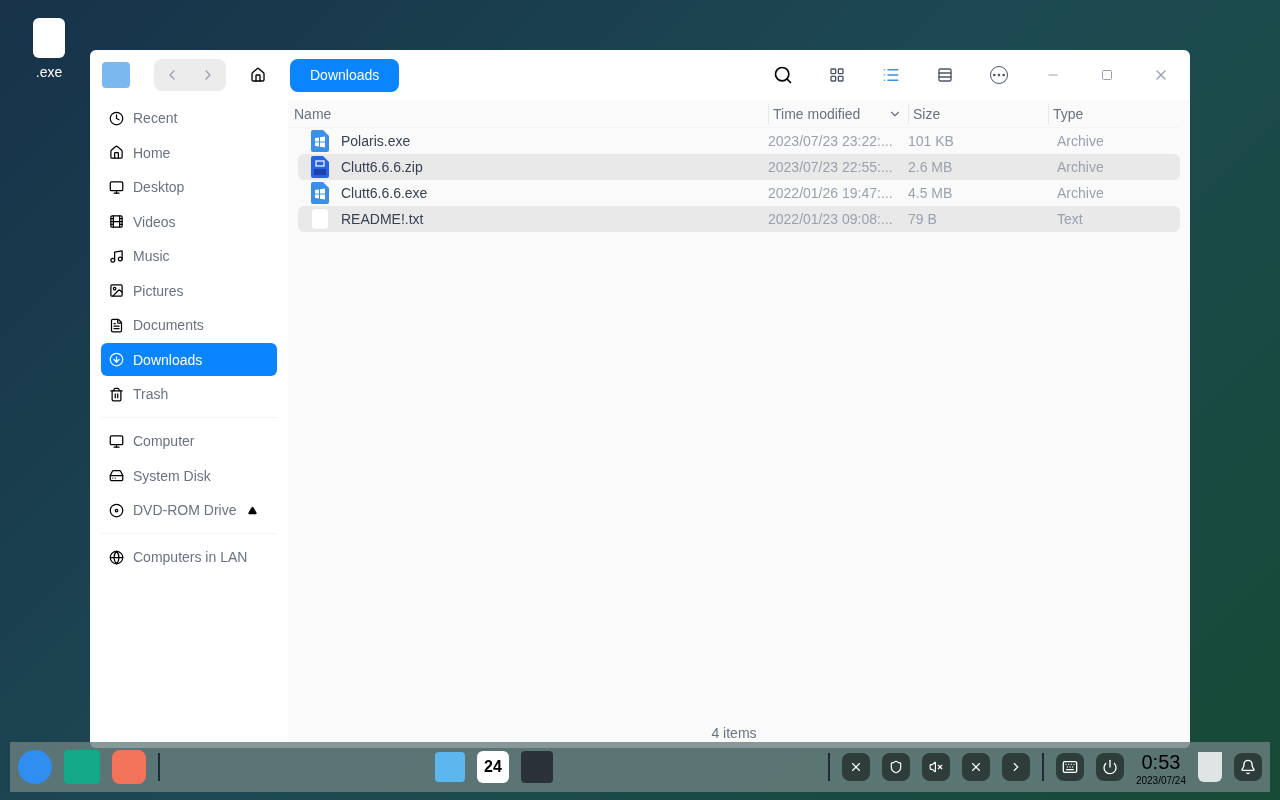  I want to click on notification-button, so click(1248, 767).